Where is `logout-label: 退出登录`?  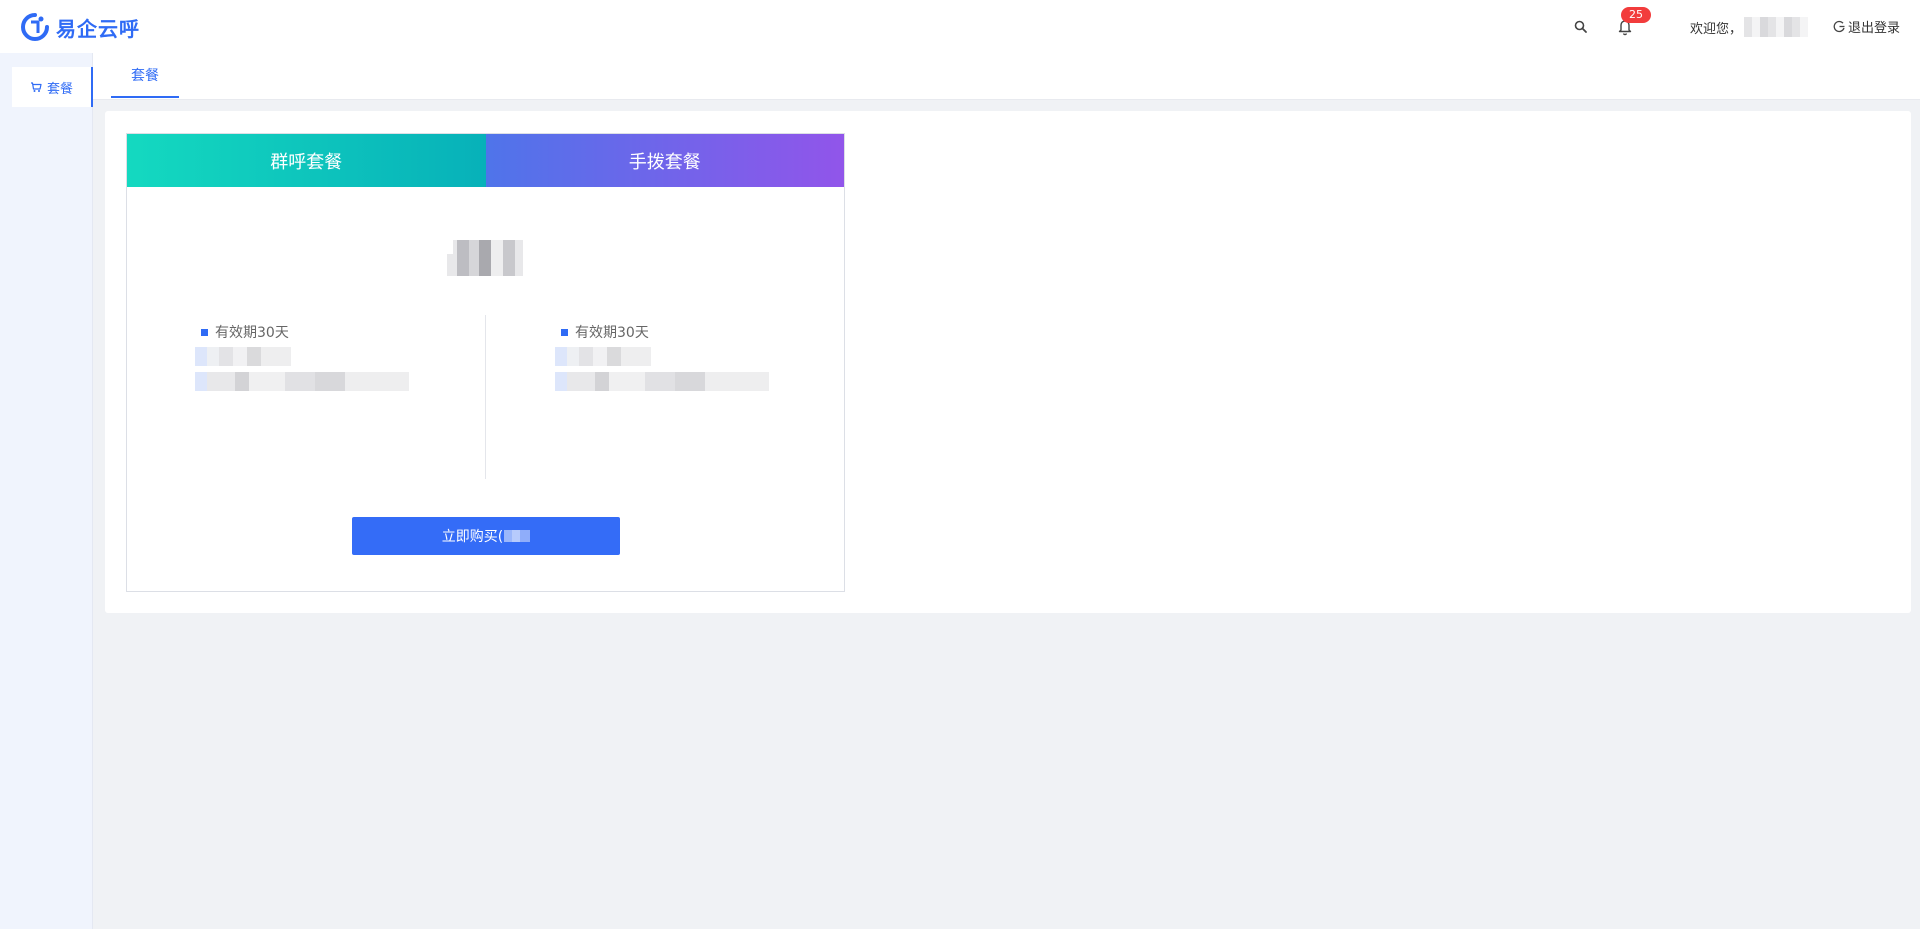 logout-label: 退出登录 is located at coordinates (1874, 28).